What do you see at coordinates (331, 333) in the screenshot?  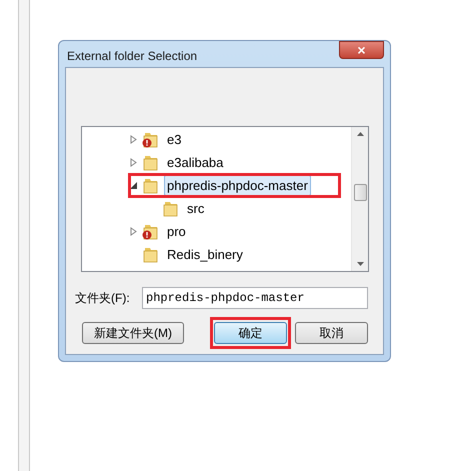 I see `dialog-button: 取消` at bounding box center [331, 333].